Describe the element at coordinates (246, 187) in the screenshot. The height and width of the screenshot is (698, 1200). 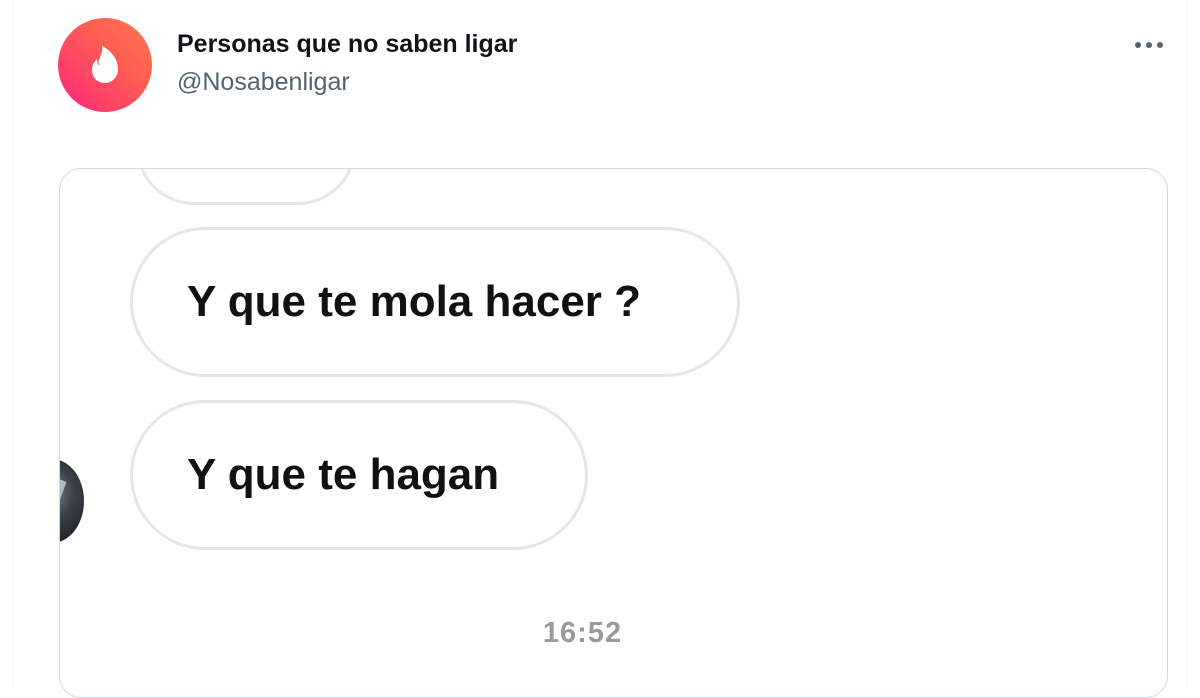
I see `chat-bubble-partial` at that location.